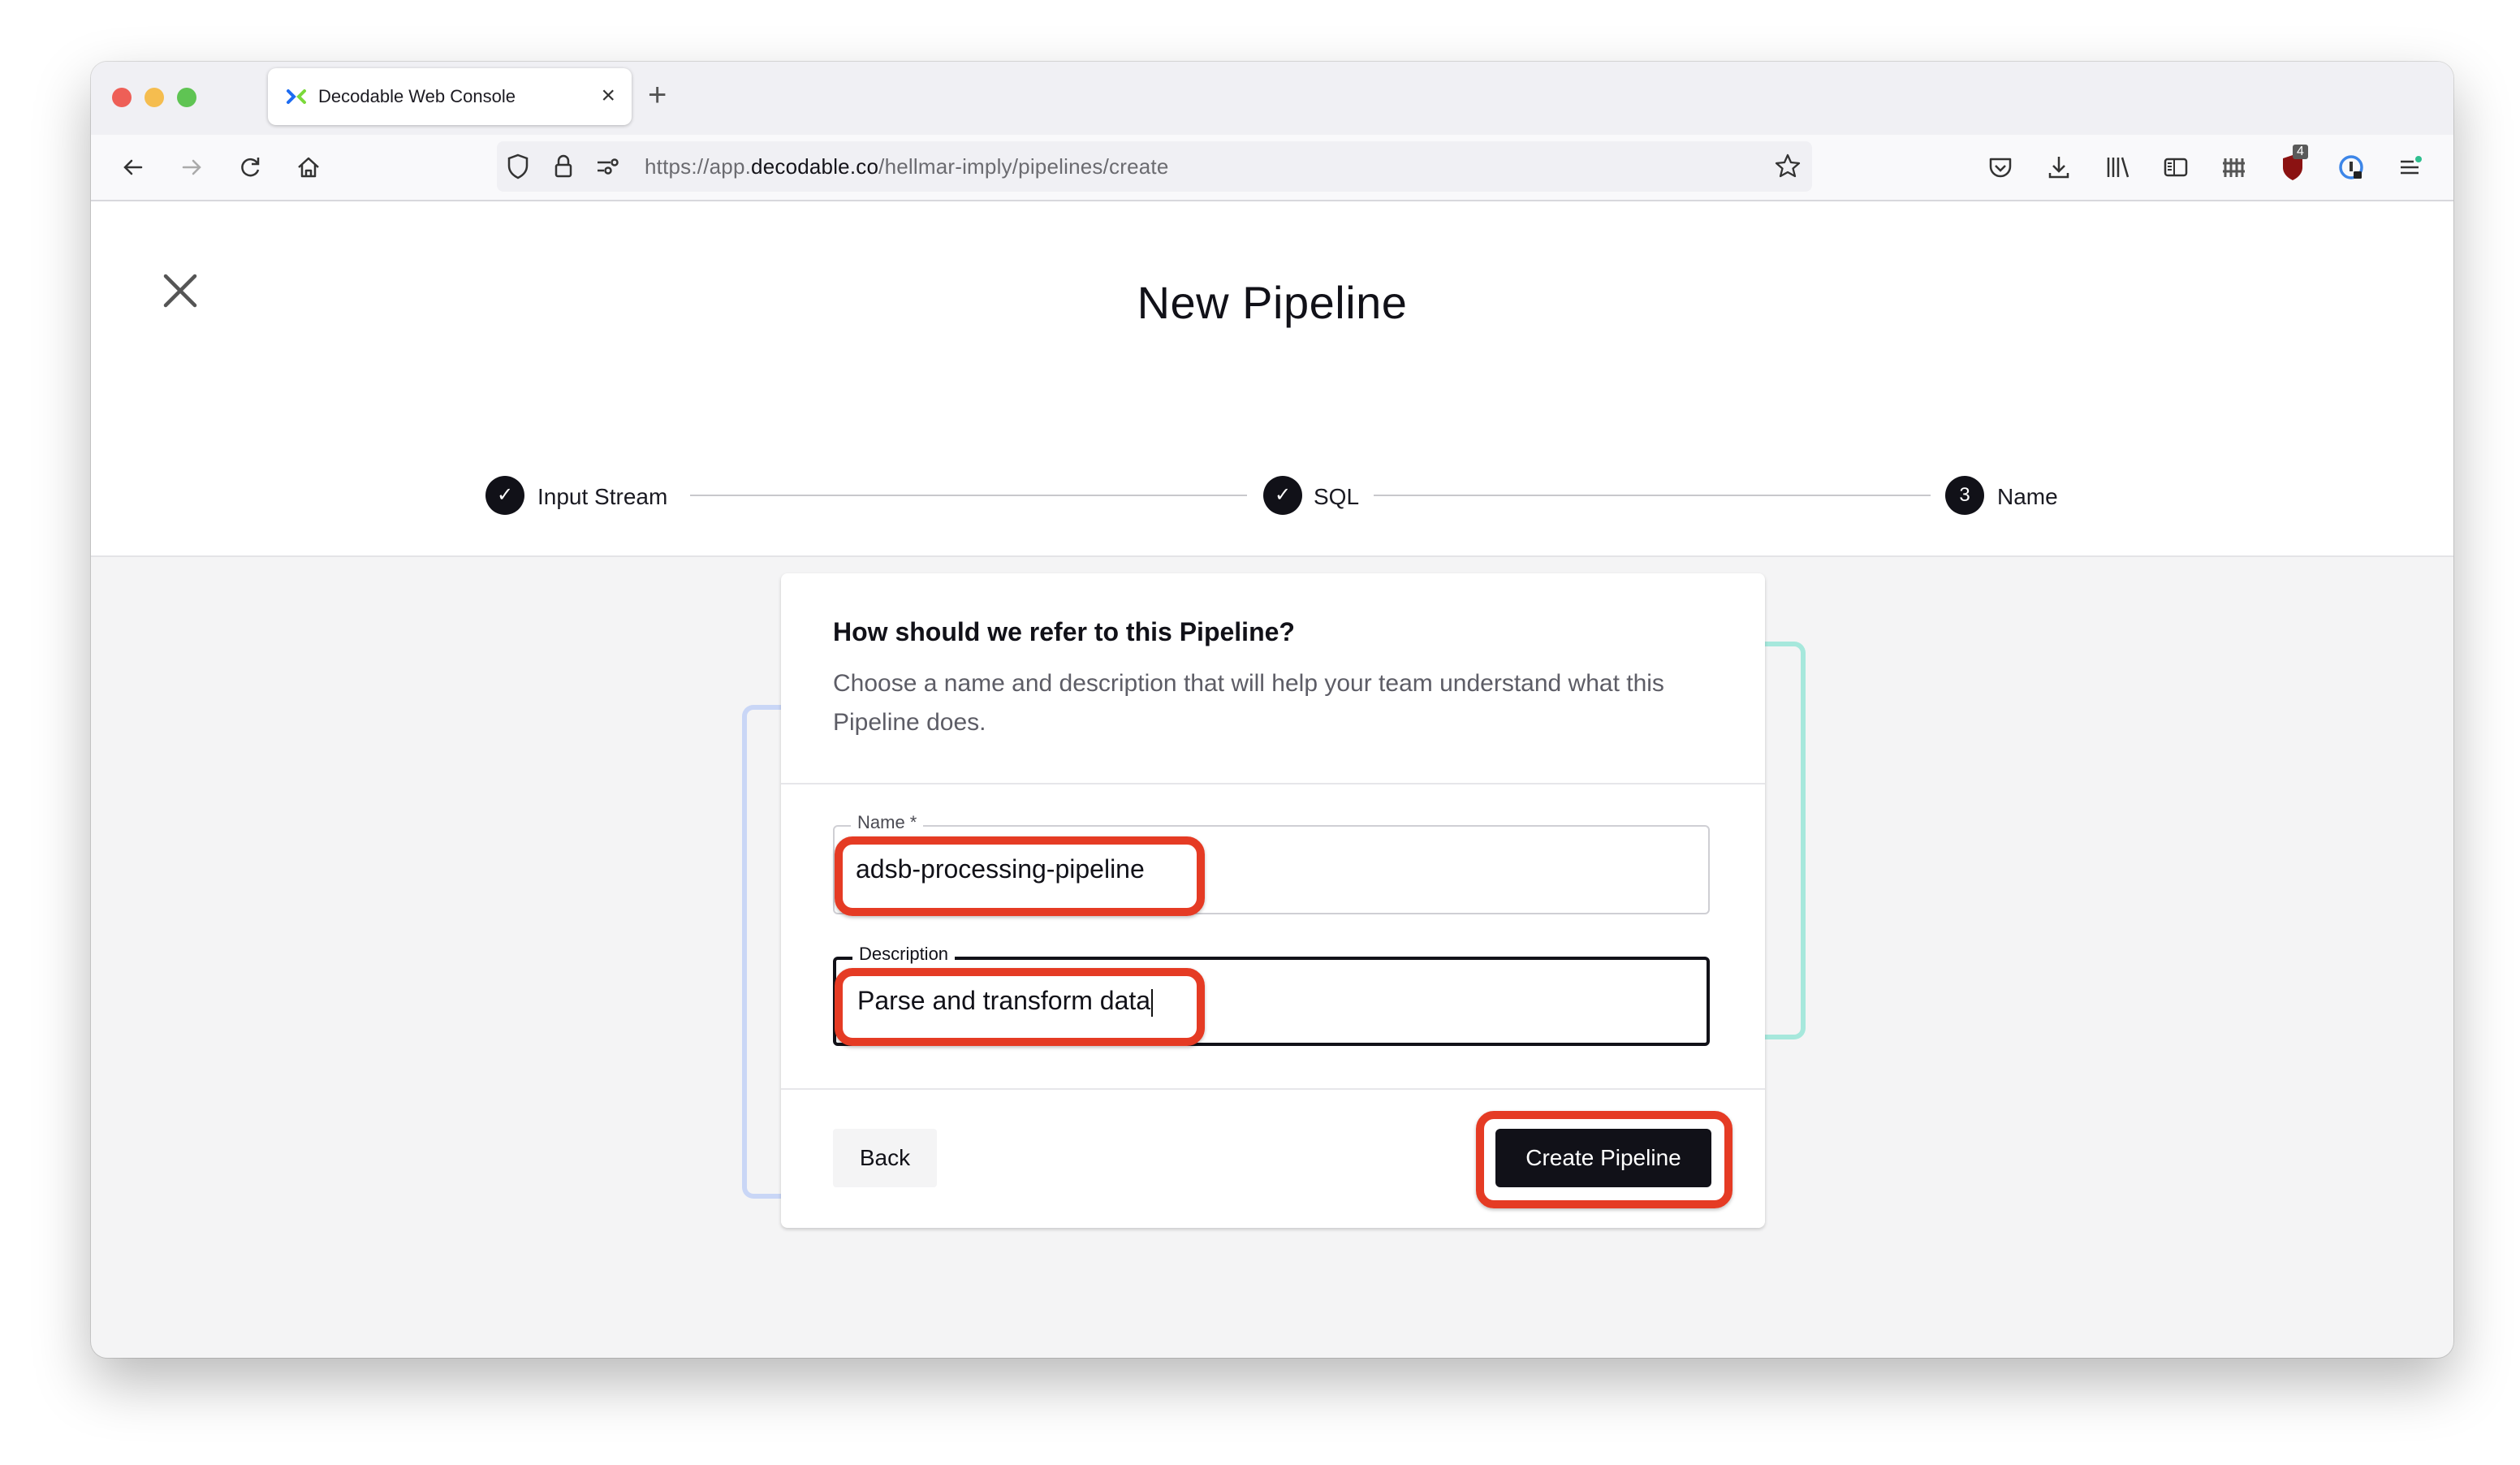 This screenshot has height=1465, width=2520. Describe the element at coordinates (1282, 495) in the screenshot. I see `step-2-check-icon: ✓` at that location.